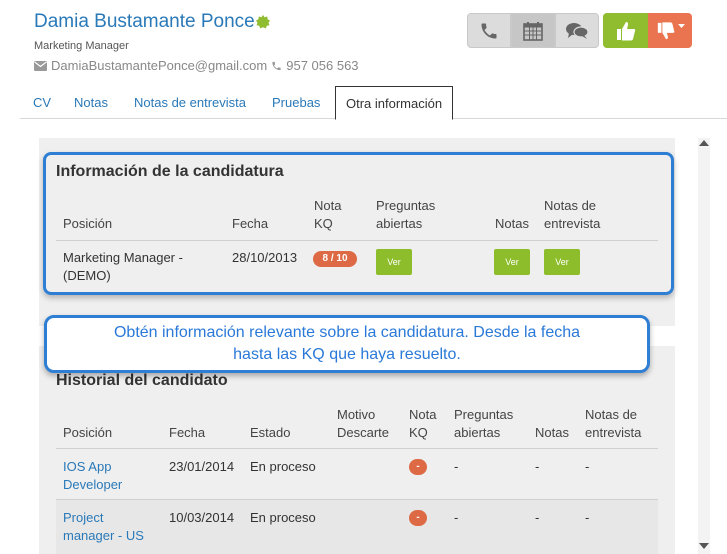 This screenshot has width=727, height=554. What do you see at coordinates (142, 380) in the screenshot?
I see `historial-title: Historial del candidato` at bounding box center [142, 380].